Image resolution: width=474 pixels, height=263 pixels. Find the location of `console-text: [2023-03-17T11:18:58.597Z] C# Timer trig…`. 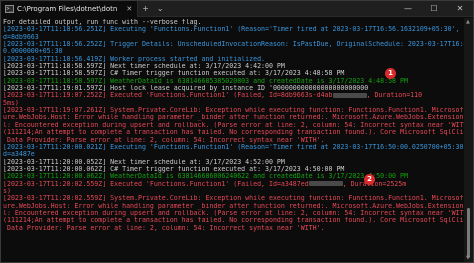

console-text: [2023-03-17T11:18:58.597Z] C# Timer trig… is located at coordinates (174, 74).